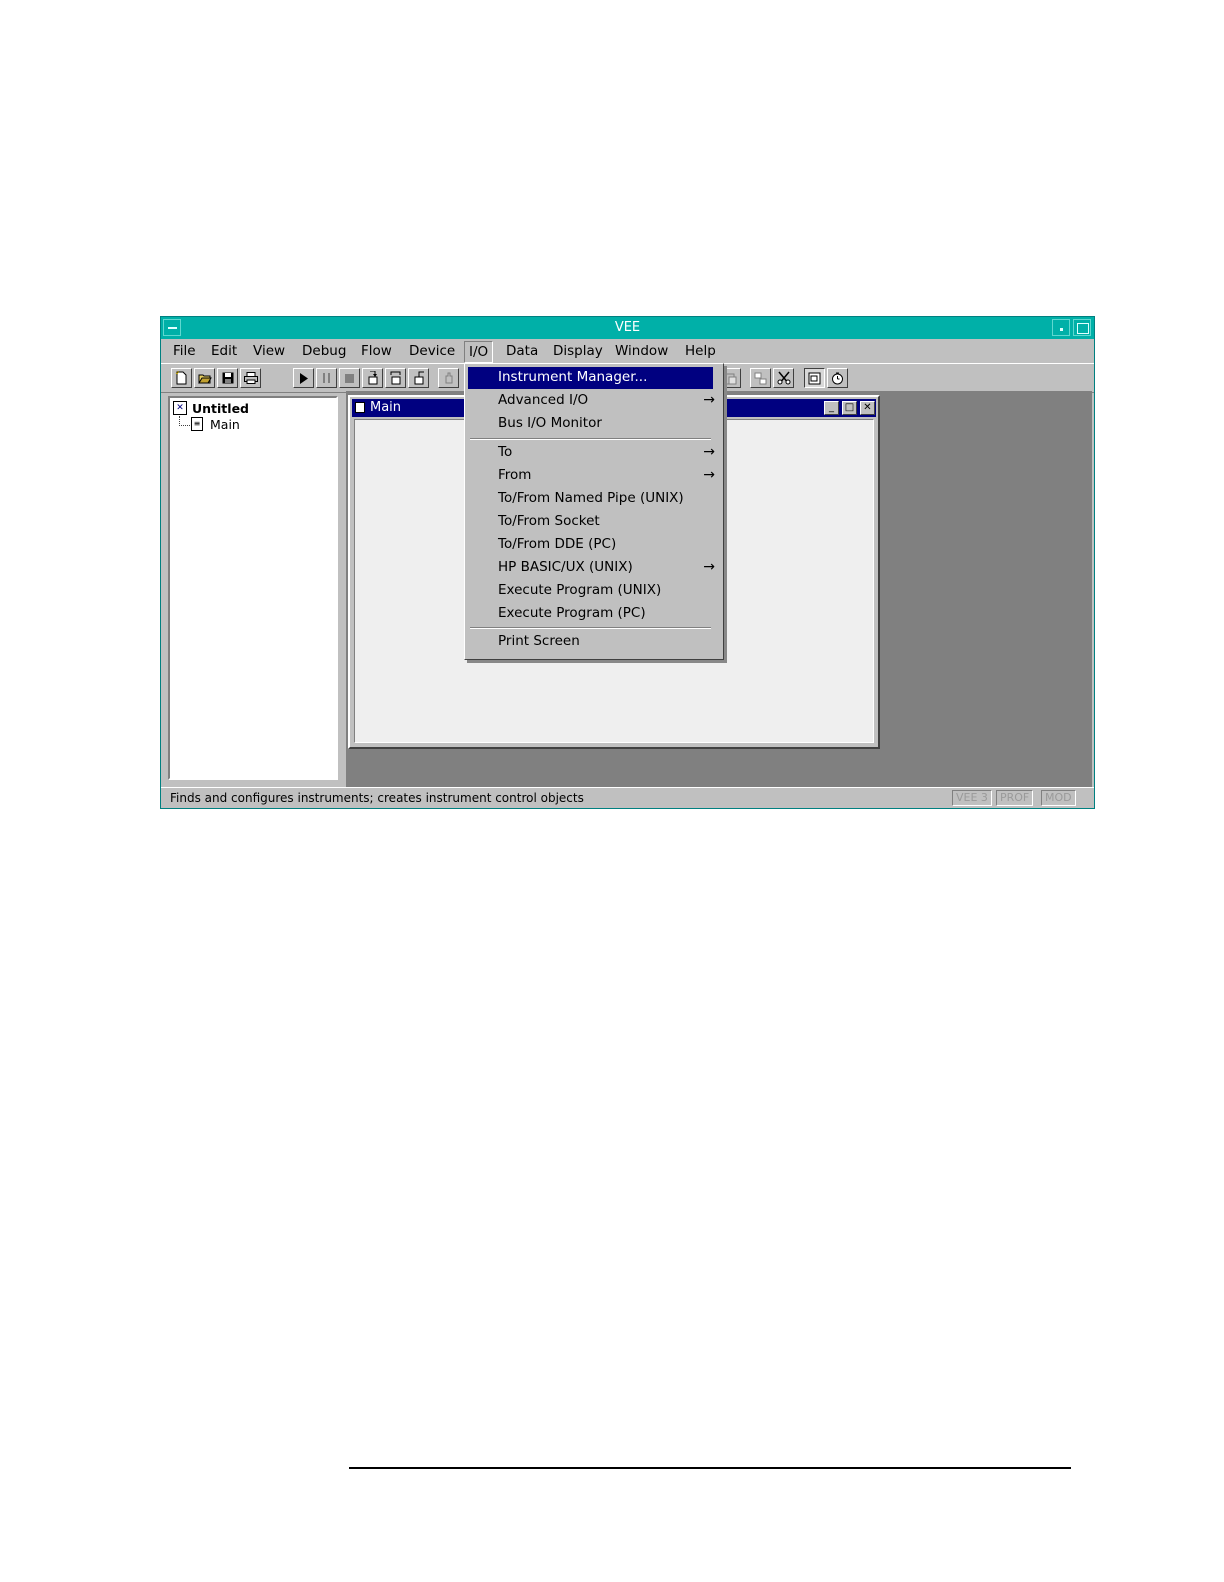 The image size is (1224, 1582). I want to click on menu-item-execute-pc: Execute Program (PC), so click(590, 614).